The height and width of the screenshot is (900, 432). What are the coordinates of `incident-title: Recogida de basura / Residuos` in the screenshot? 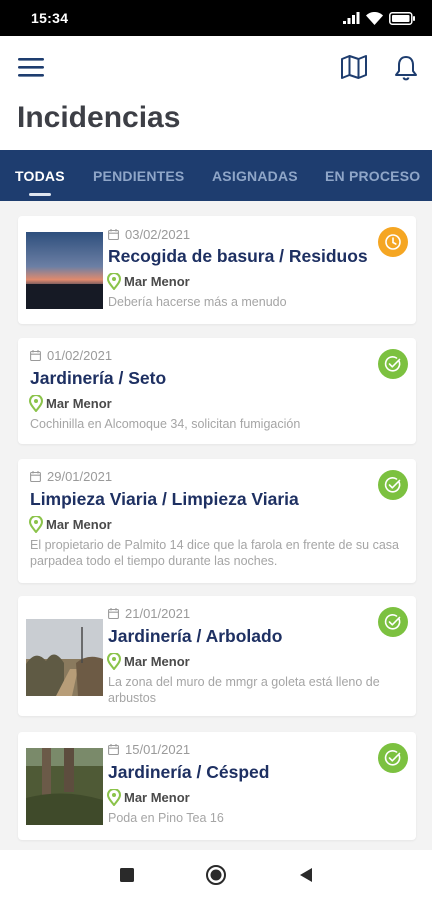 It's located at (238, 256).